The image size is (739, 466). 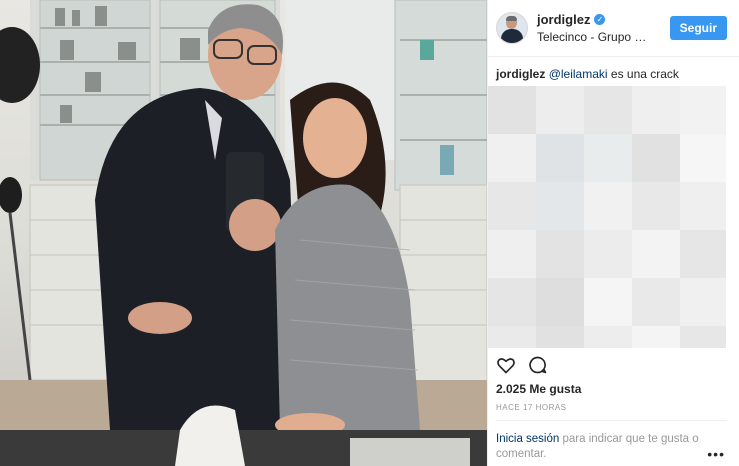 I want to click on verified-badge-icon: ✓, so click(x=600, y=19).